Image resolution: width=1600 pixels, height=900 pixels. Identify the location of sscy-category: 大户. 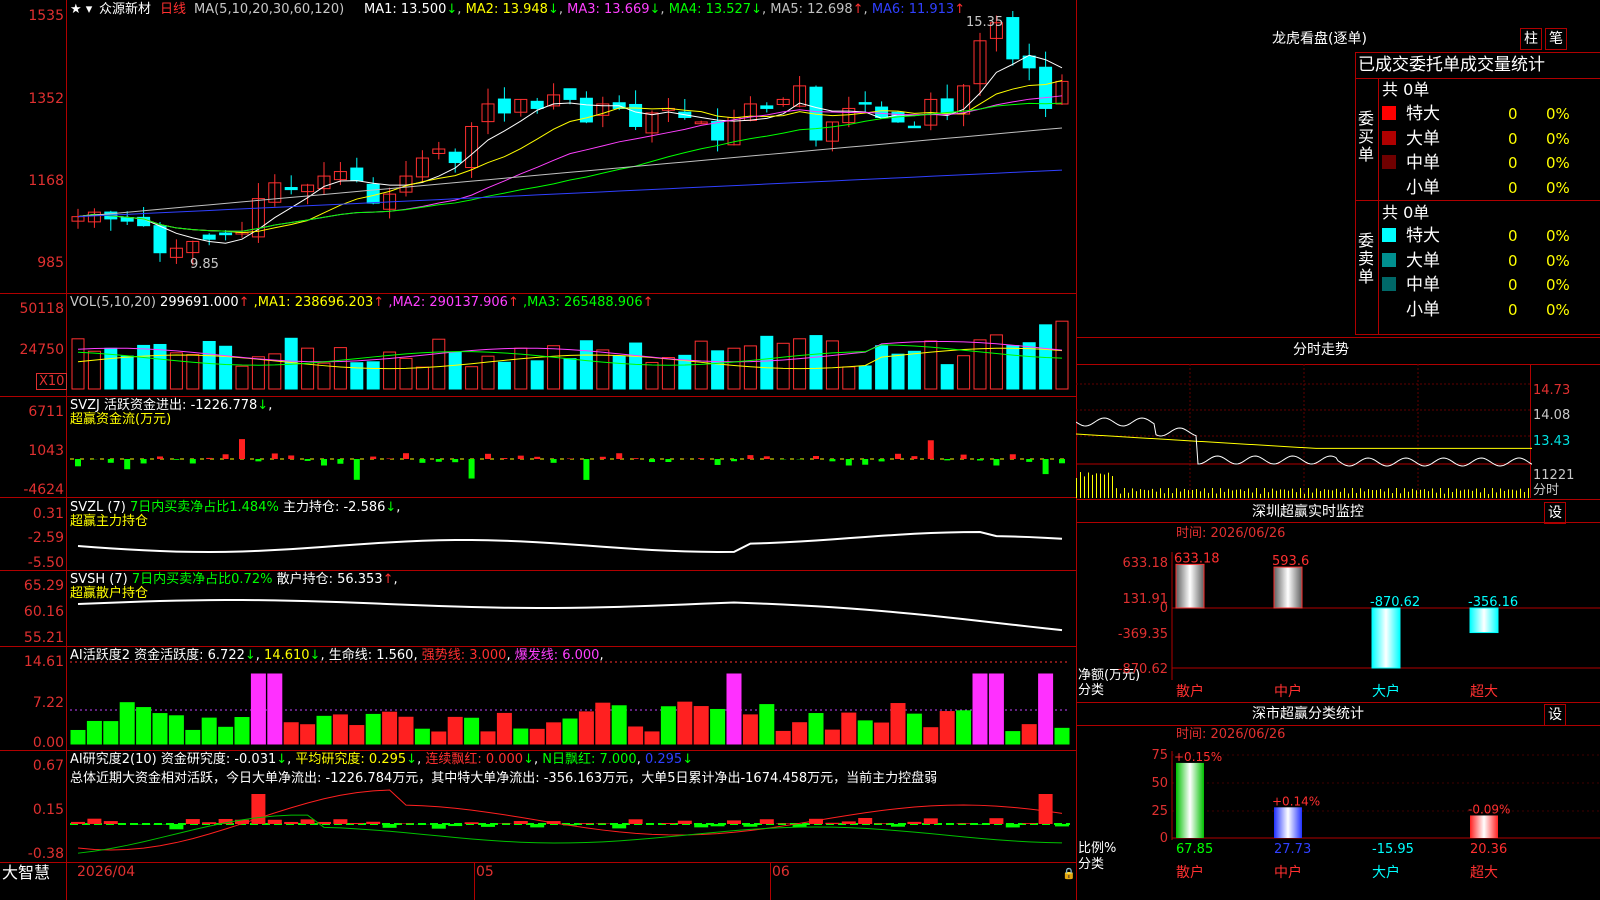
(1386, 872).